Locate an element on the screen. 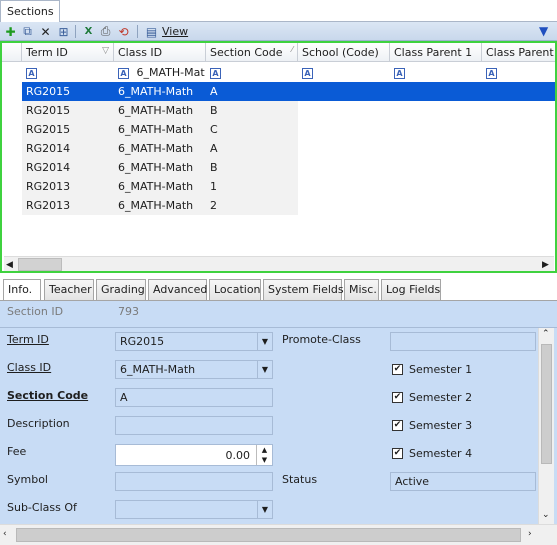 The height and width of the screenshot is (545, 557). table-row: RG2013 6_MATH-Math 2 is located at coordinates (160, 205).